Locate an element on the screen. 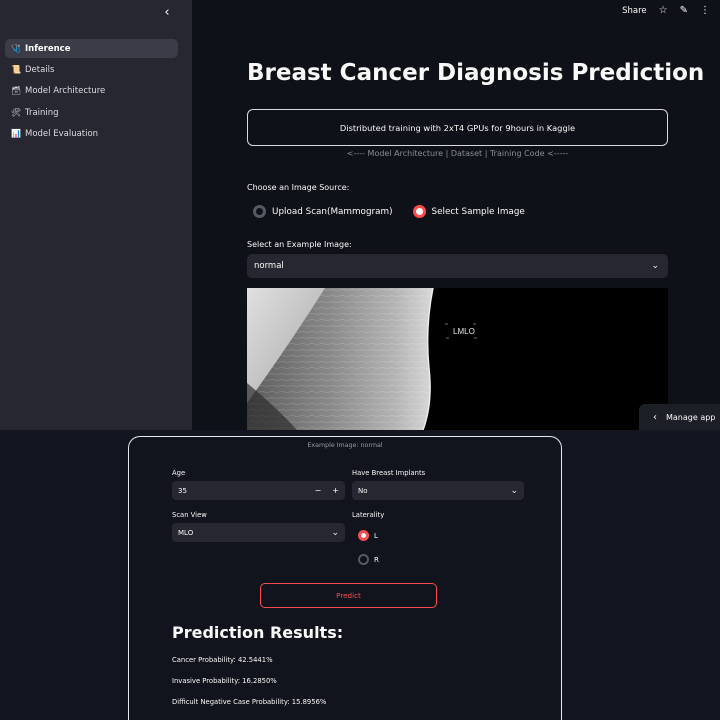  manage-app-button: ‹ Manage app is located at coordinates (679, 417).